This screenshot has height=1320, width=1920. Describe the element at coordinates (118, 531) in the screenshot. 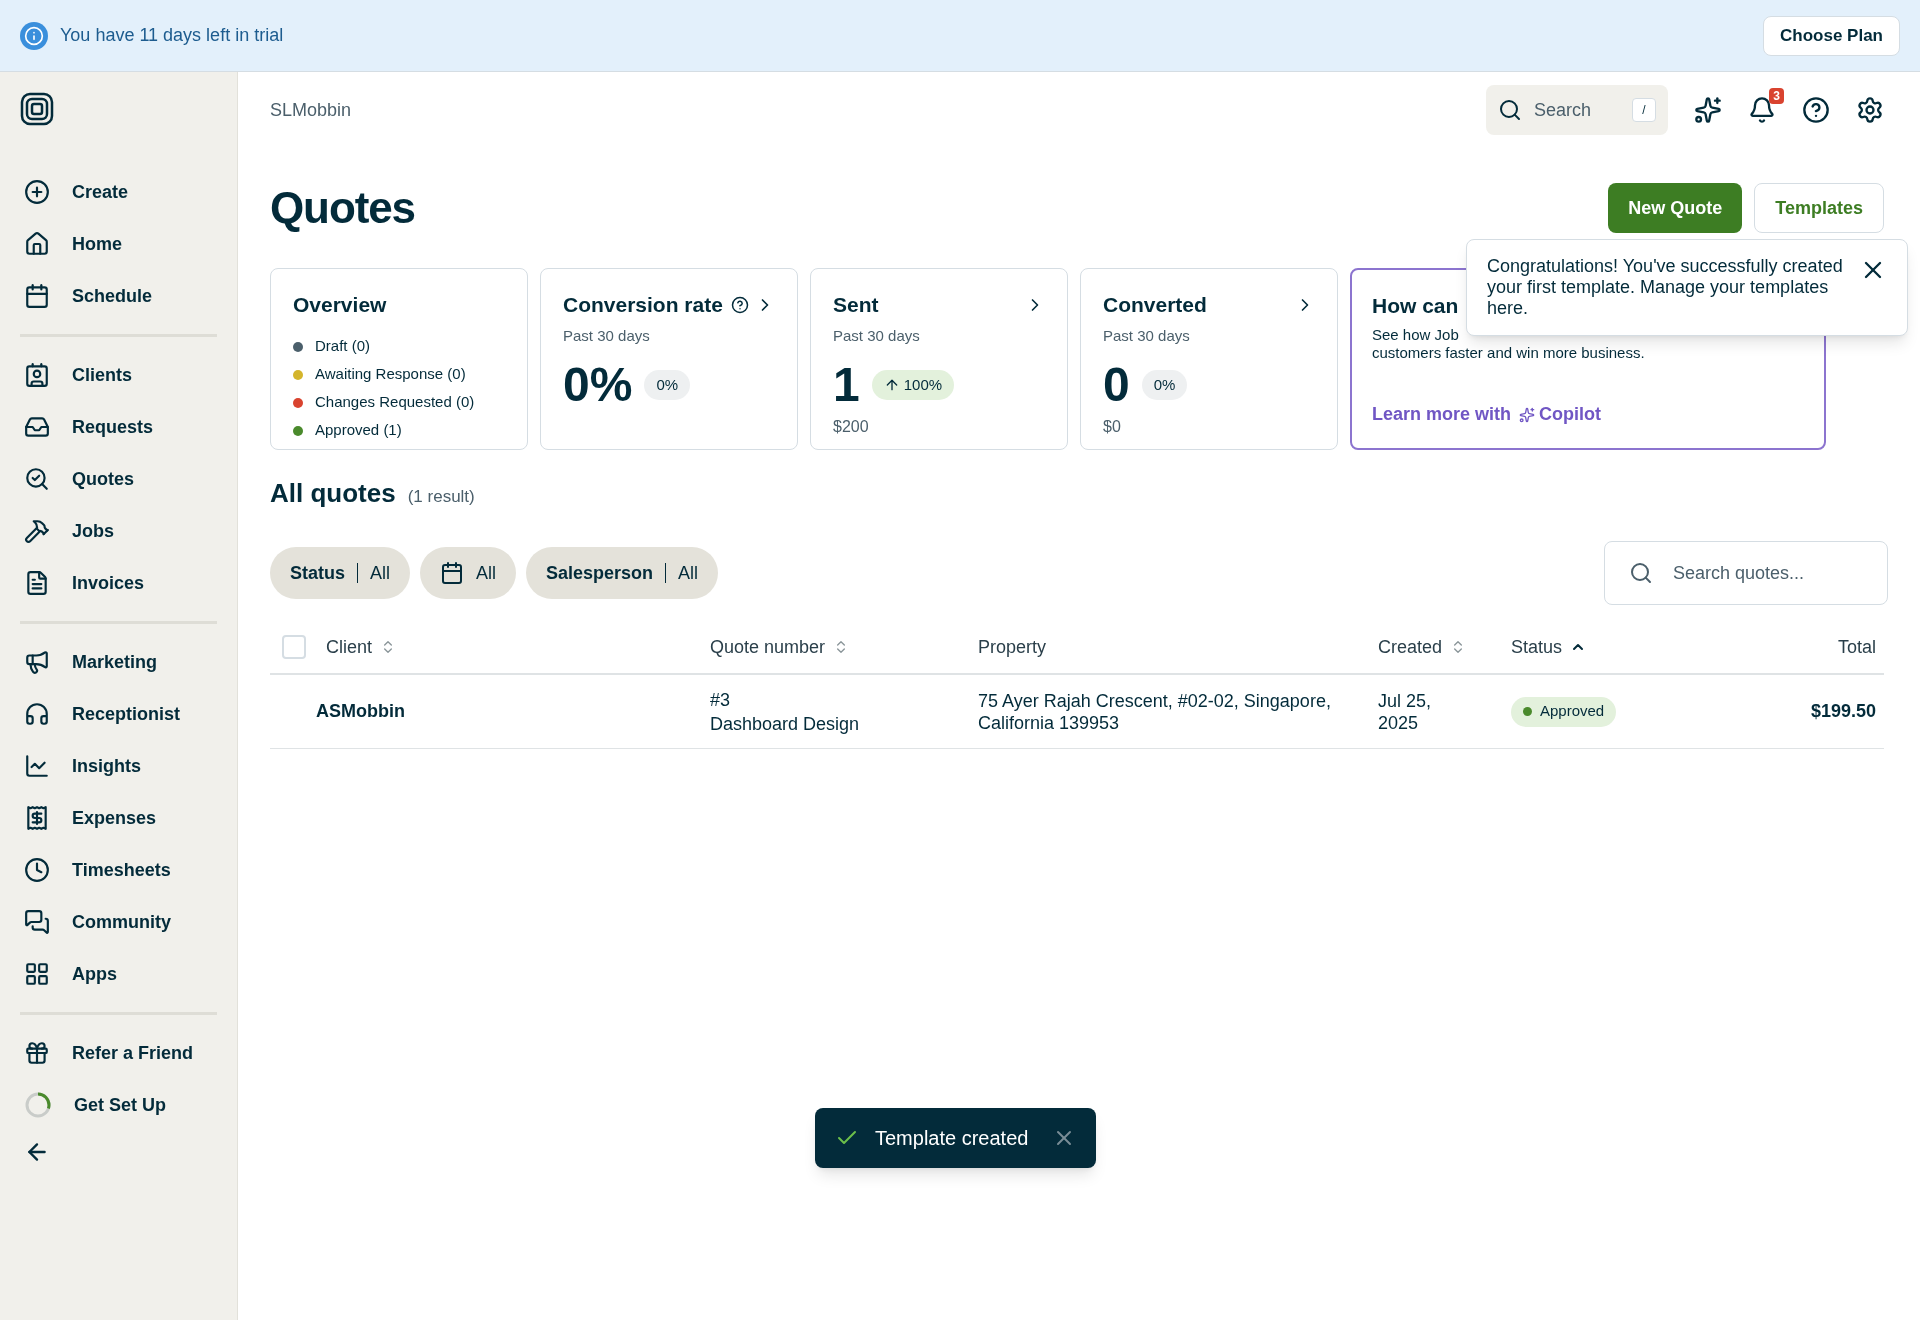

I see `sidebar-item: Jobs` at that location.